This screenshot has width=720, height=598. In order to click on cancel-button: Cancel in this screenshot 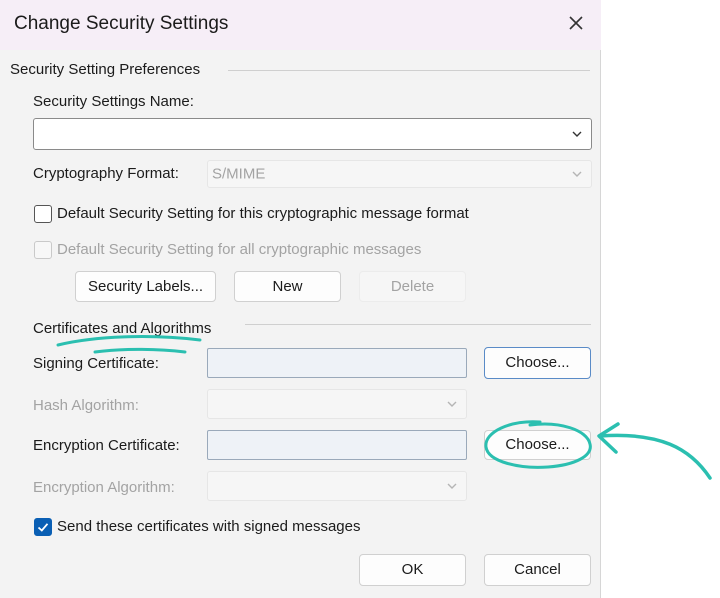, I will do `click(537, 570)`.